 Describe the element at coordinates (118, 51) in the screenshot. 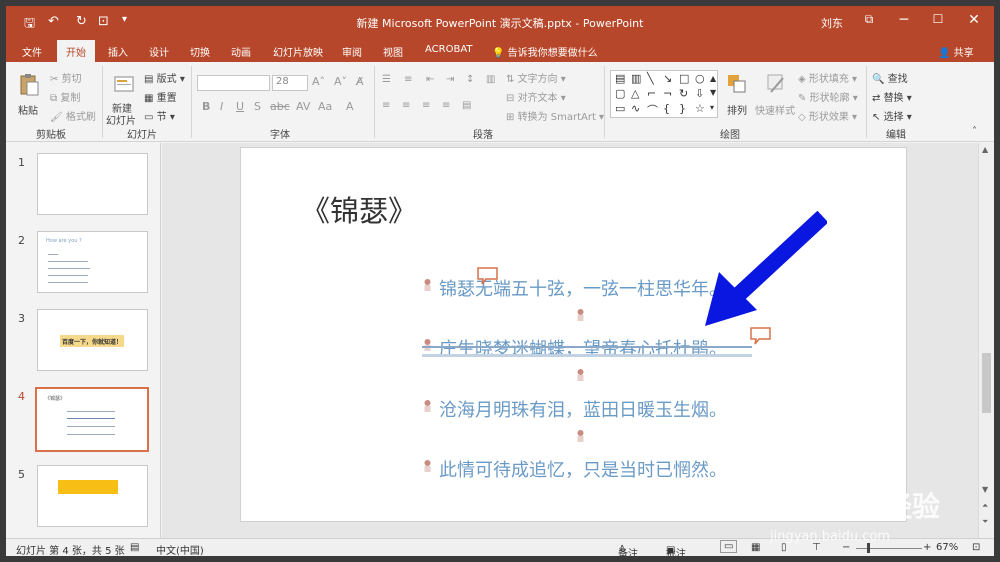

I see `tab-insert: 插入` at that location.